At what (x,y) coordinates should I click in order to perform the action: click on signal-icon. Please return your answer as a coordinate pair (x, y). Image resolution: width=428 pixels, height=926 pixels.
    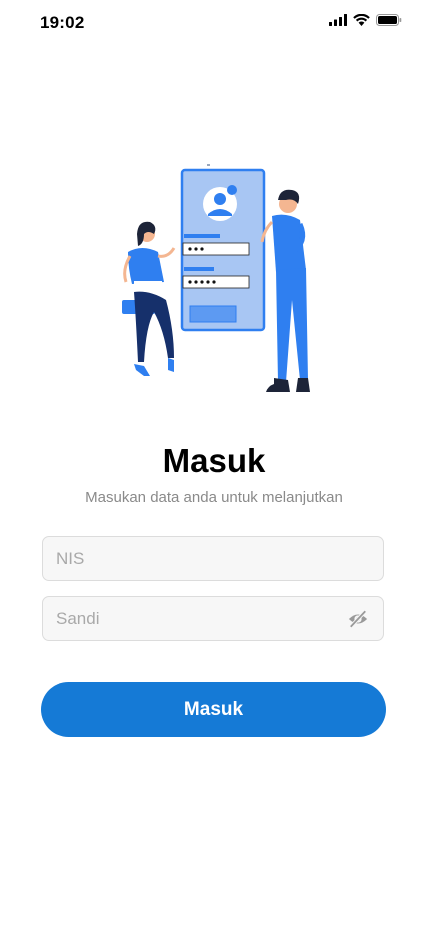
    Looking at the image, I should click on (338, 20).